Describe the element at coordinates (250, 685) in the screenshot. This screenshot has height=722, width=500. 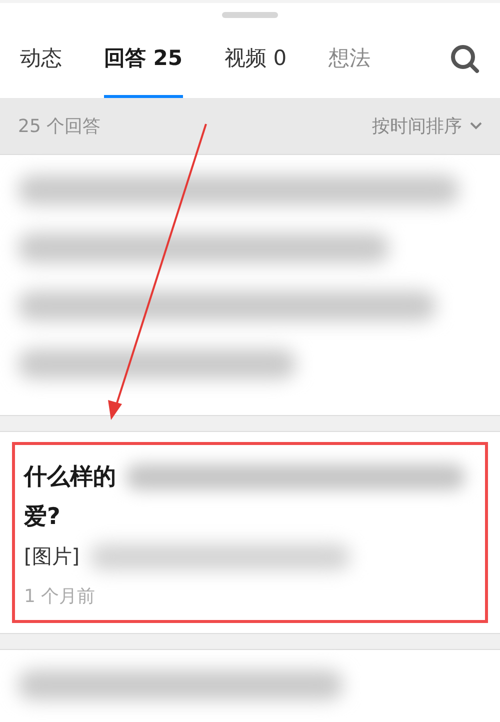
I see `answer-card` at that location.